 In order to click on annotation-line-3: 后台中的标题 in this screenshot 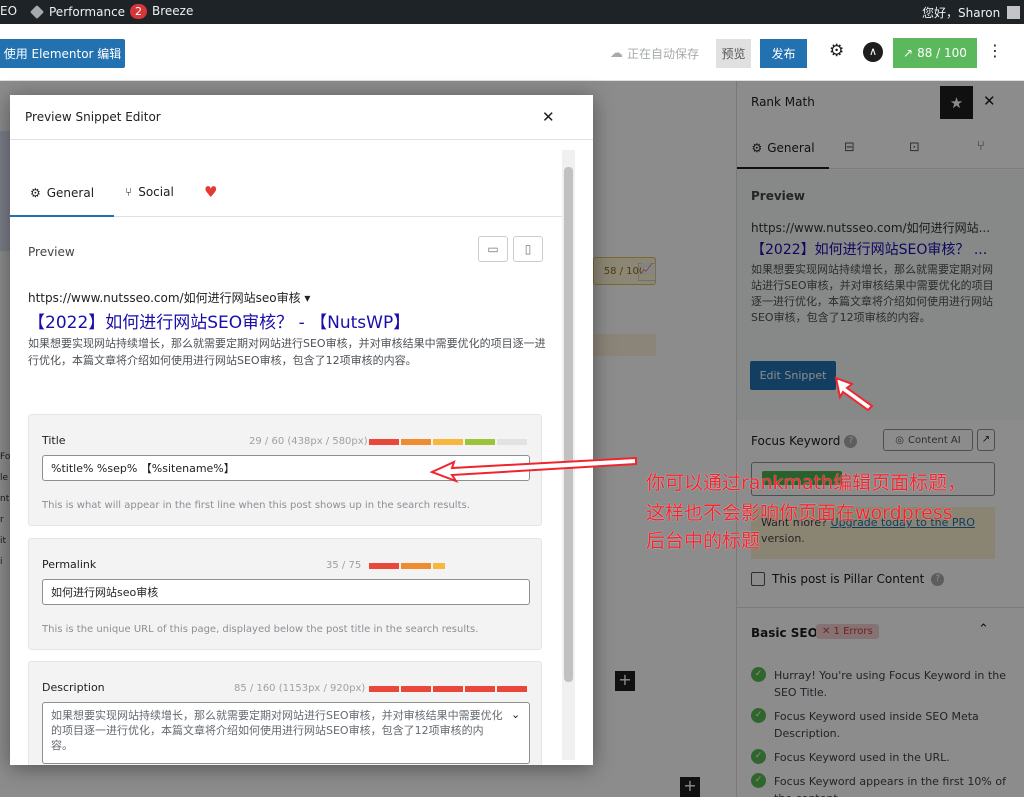, I will do `click(703, 541)`.